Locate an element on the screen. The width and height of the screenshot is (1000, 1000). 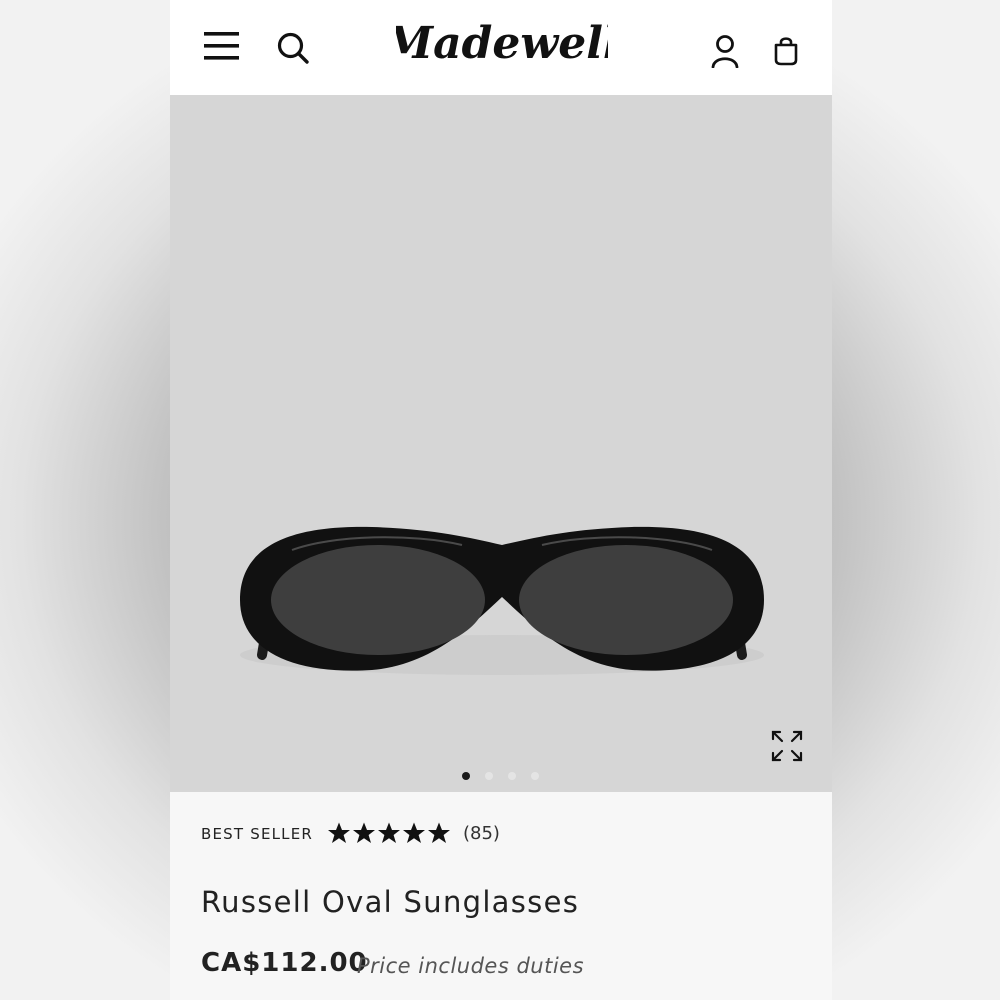
star-rating is located at coordinates (389, 833).